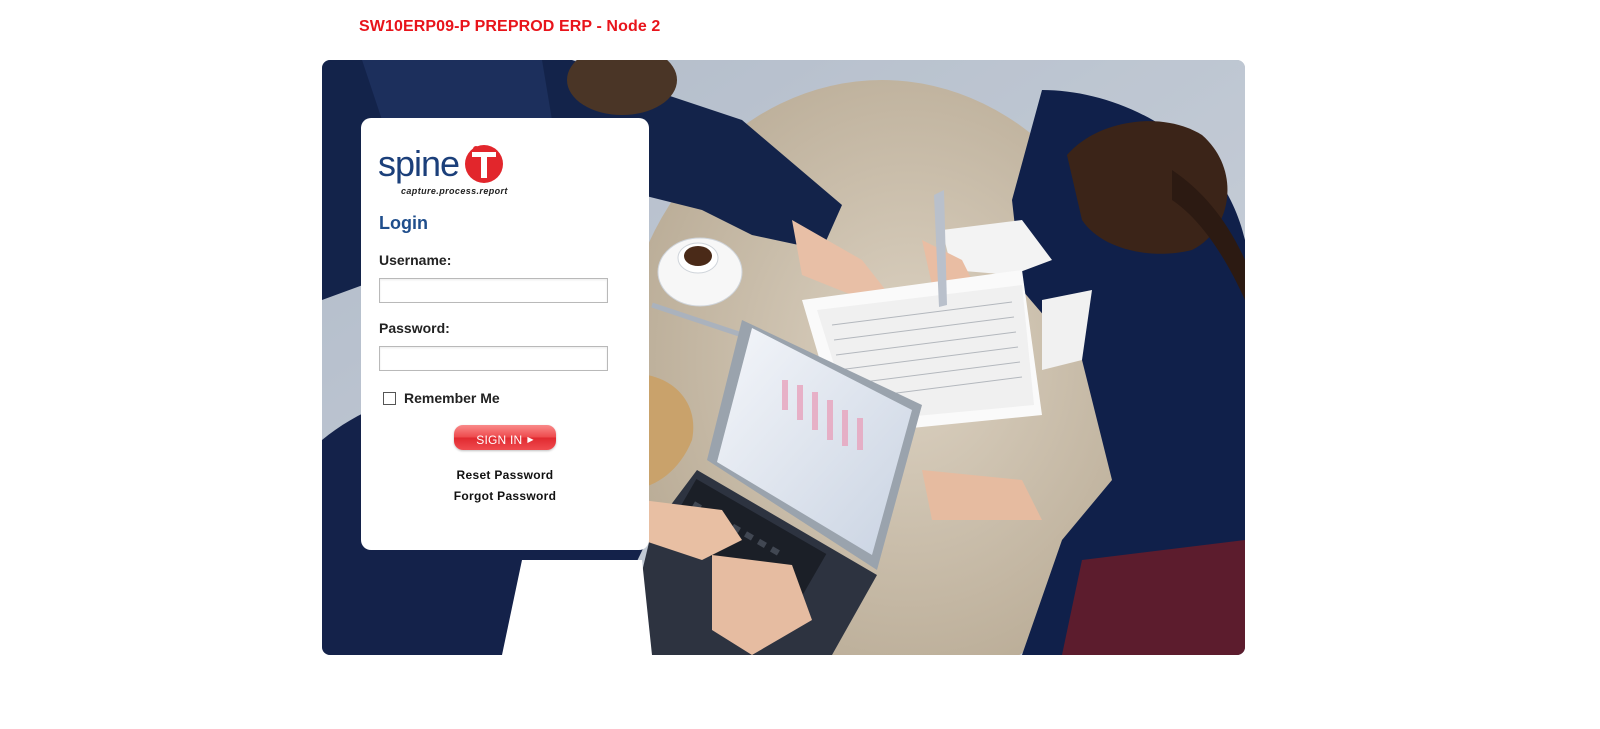  Describe the element at coordinates (414, 328) in the screenshot. I see `password-label: Password:` at that location.